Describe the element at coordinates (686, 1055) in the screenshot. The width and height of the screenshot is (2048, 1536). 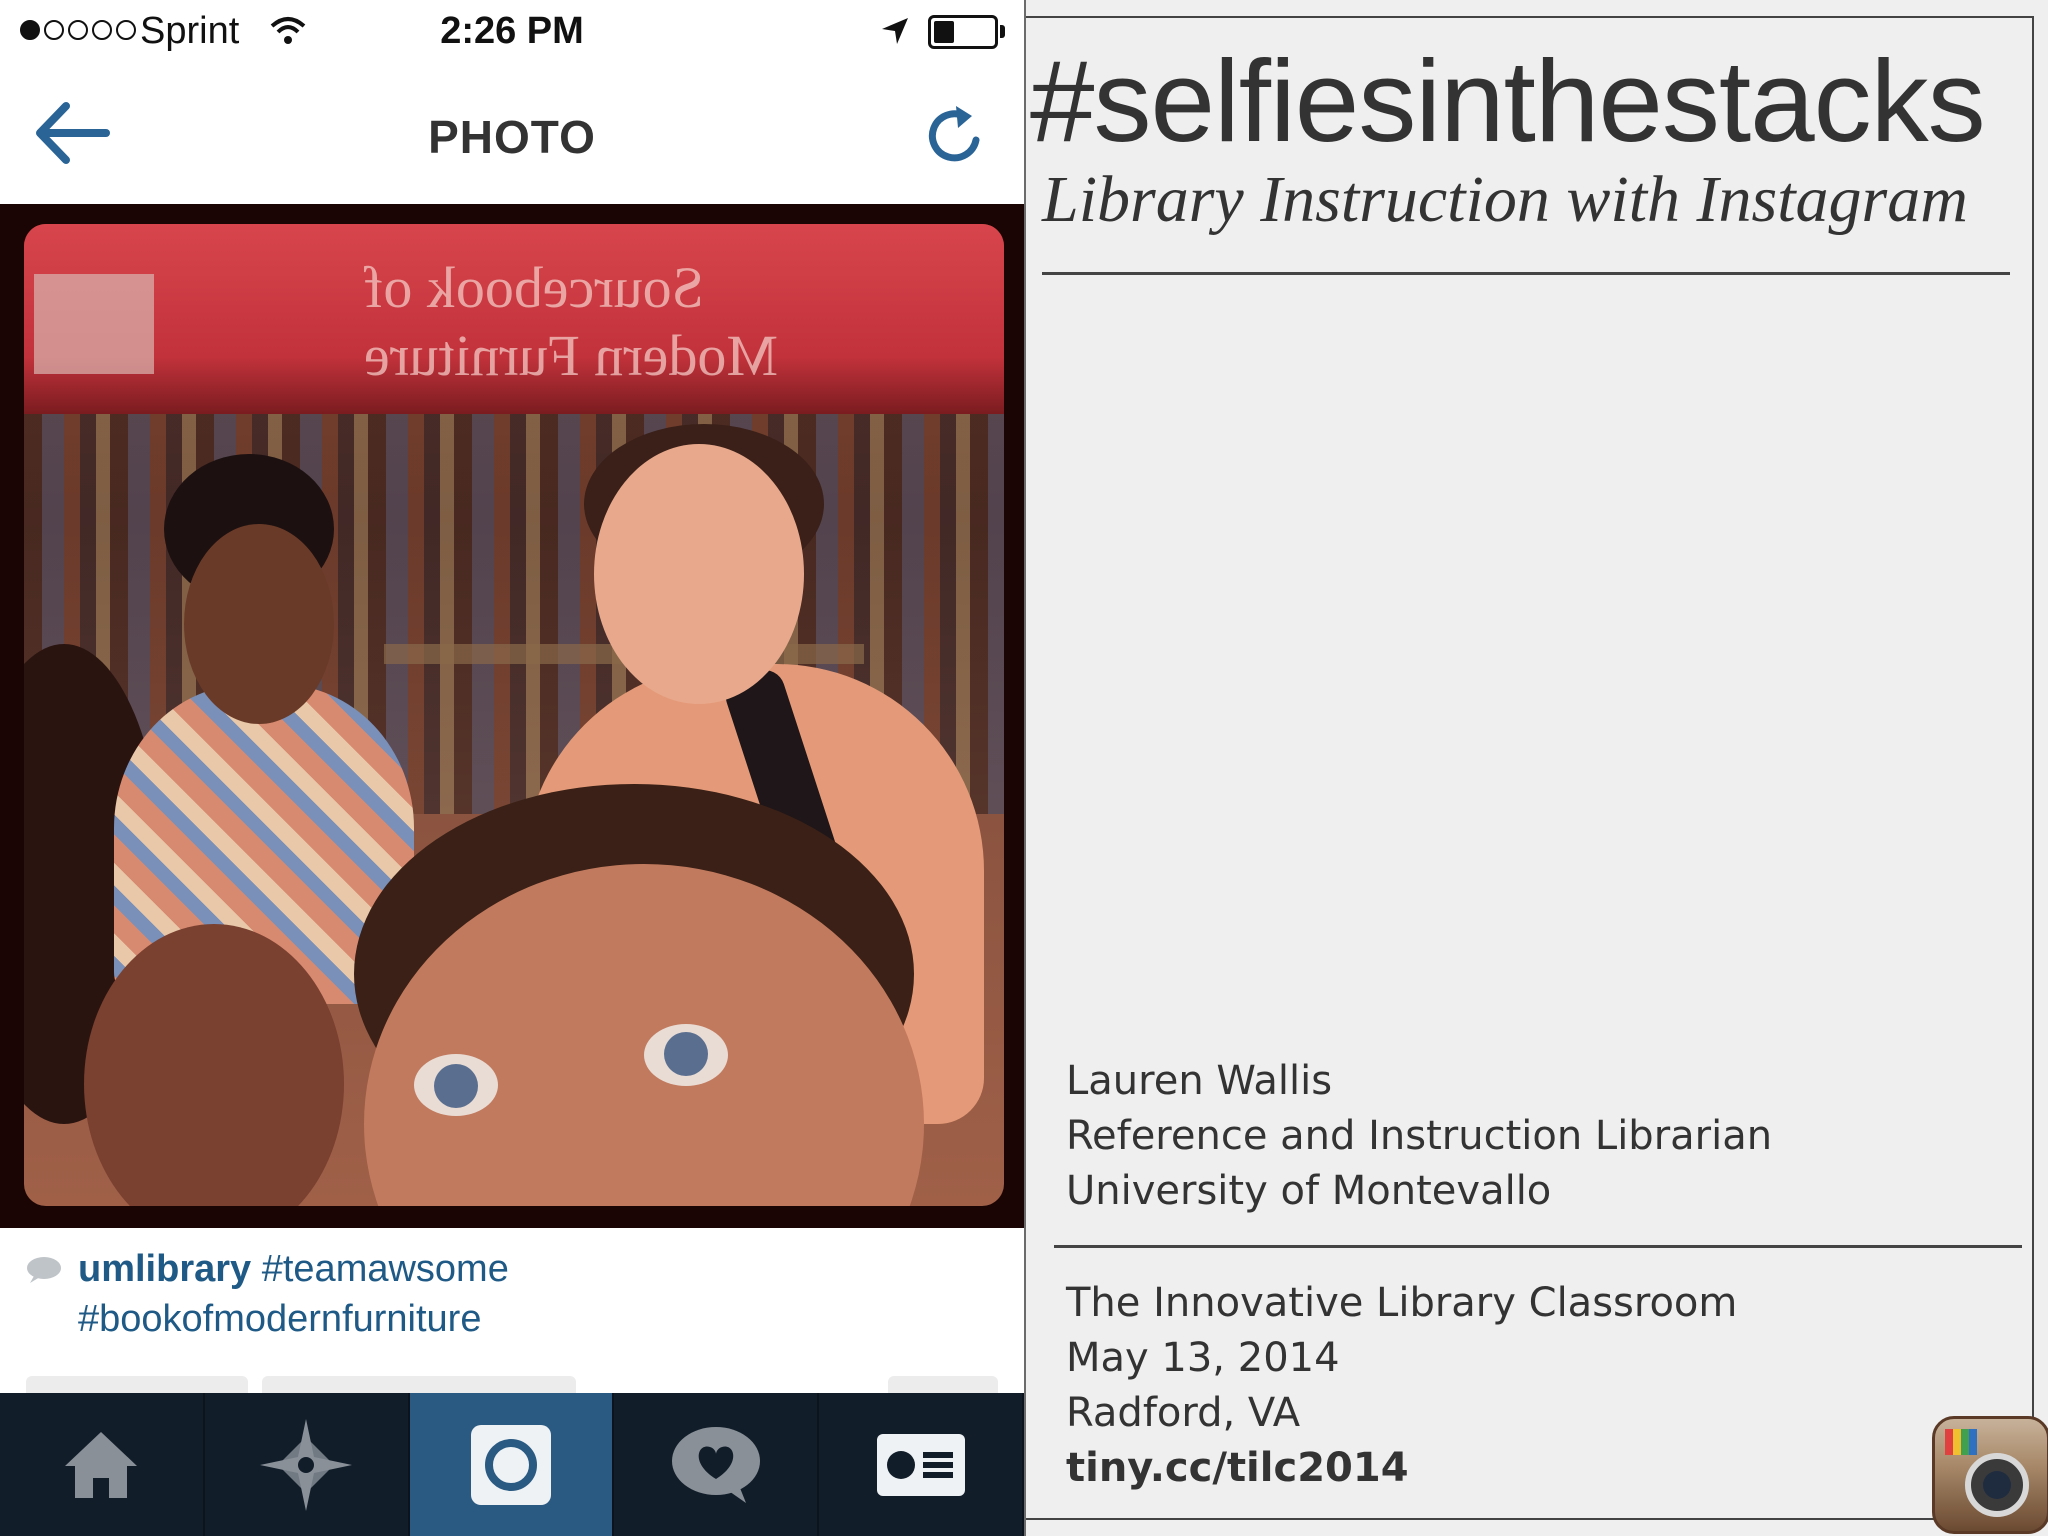
I see `eye-right` at that location.